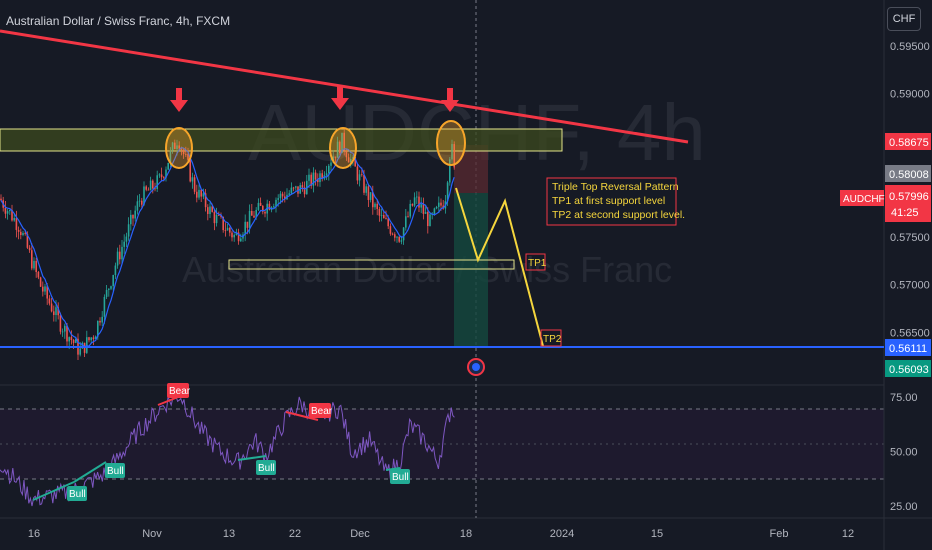 The image size is (932, 550). I want to click on time-tick-0: 16, so click(34, 534).